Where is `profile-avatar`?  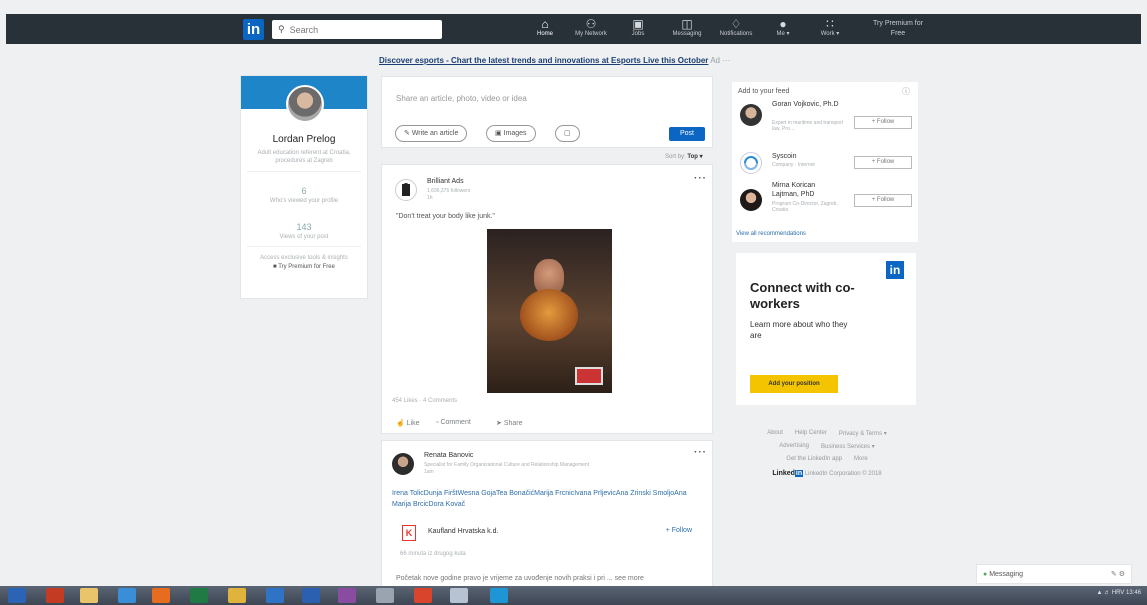
profile-avatar is located at coordinates (305, 104).